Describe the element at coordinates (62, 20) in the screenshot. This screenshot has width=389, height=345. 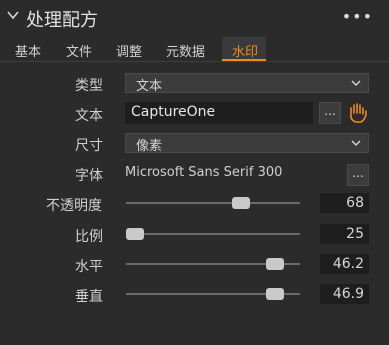
I see `panel-title: 处理配方` at that location.